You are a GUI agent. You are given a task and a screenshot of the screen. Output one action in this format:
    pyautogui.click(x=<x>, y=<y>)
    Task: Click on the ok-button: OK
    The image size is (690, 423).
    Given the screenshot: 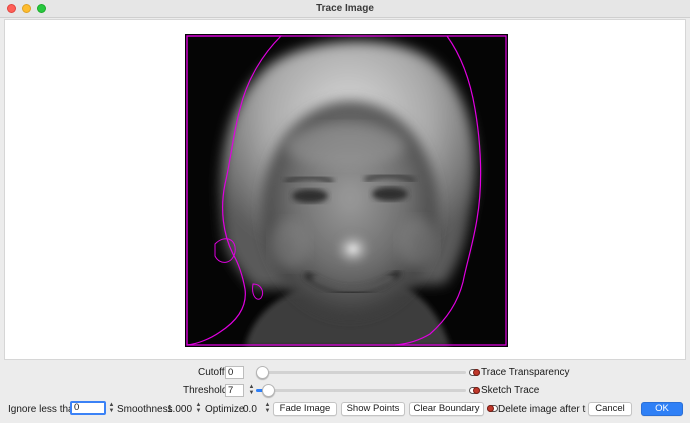 What is the action you would take?
    pyautogui.click(x=662, y=409)
    